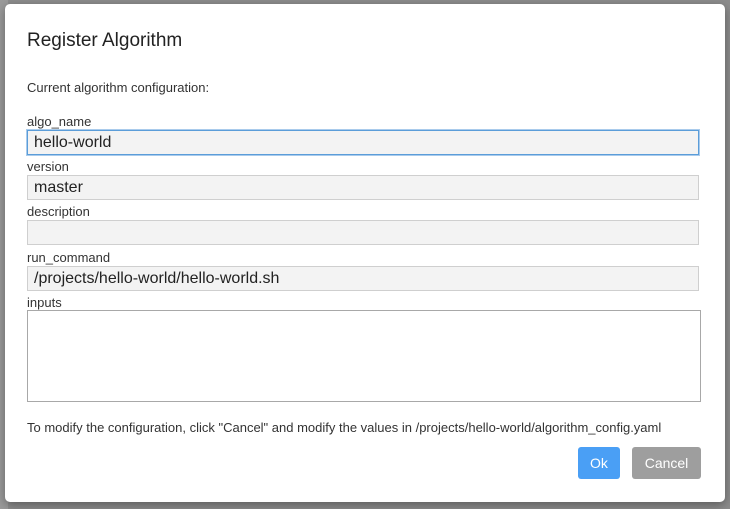  Describe the element at coordinates (363, 187) in the screenshot. I see `version-field` at that location.